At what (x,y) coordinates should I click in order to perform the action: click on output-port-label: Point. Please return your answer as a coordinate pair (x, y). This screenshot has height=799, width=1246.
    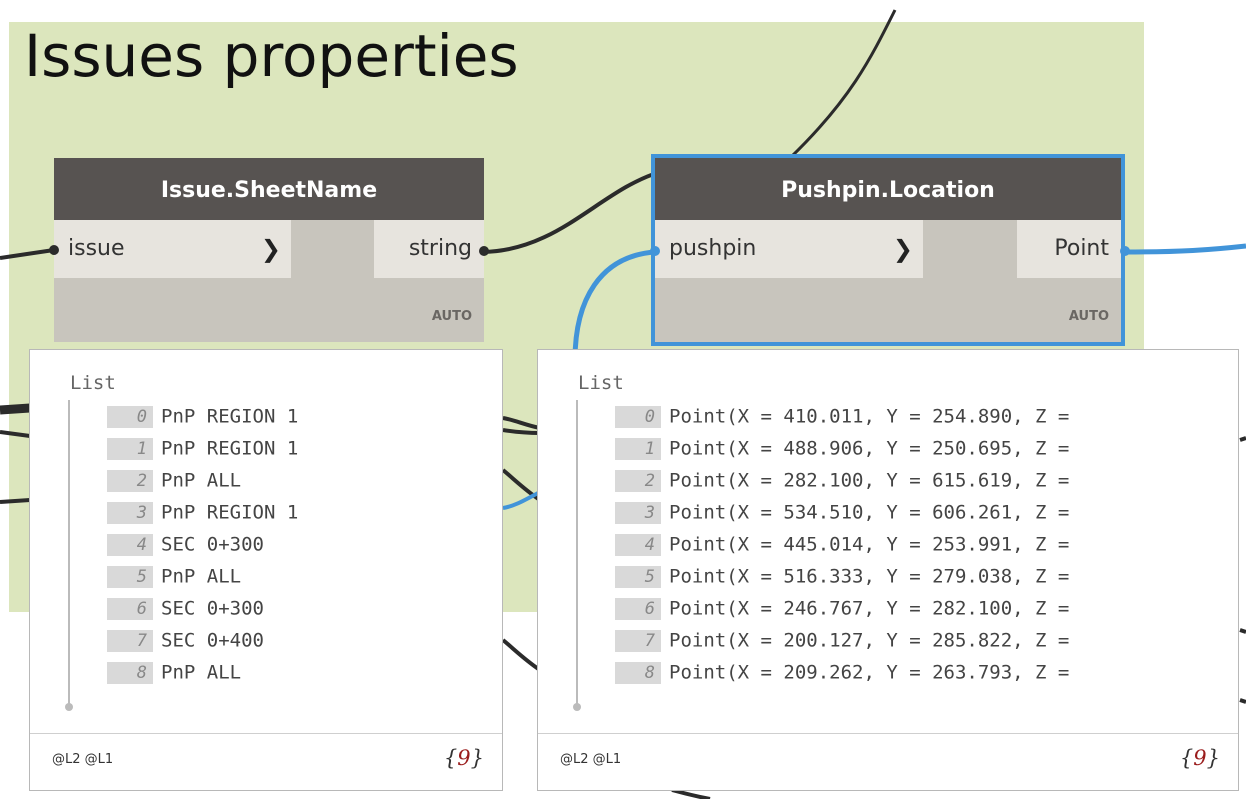
    Looking at the image, I should click on (1081, 248).